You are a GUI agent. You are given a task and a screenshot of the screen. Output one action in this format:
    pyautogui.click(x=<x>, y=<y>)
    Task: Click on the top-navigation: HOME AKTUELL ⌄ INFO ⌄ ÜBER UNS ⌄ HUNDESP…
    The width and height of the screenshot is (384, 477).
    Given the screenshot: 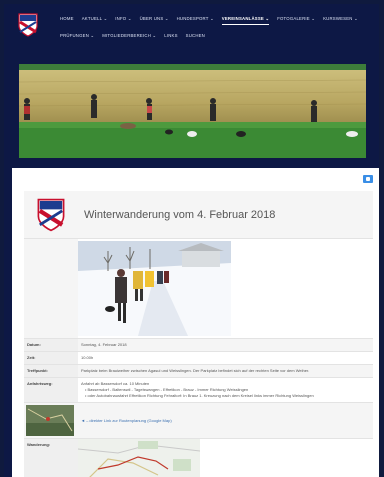 What is the action you would take?
    pyautogui.click(x=191, y=27)
    